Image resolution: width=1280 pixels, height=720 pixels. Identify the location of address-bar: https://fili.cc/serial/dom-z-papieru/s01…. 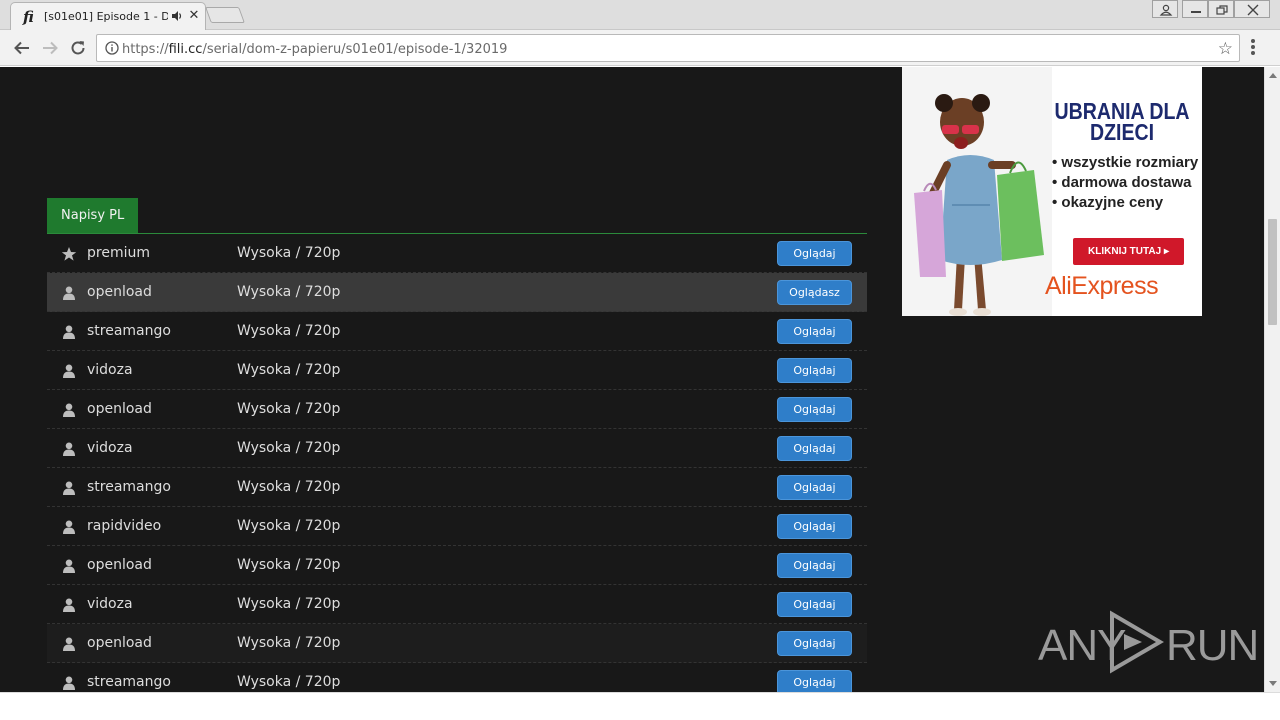
(668, 48).